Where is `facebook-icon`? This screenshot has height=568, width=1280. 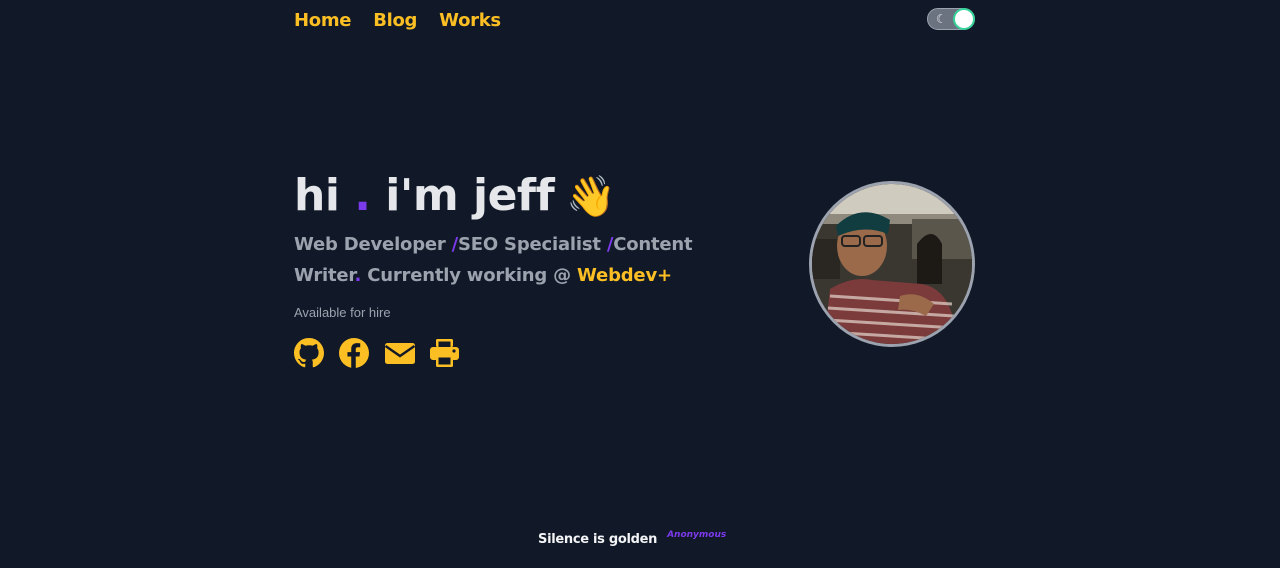
facebook-icon is located at coordinates (354, 353).